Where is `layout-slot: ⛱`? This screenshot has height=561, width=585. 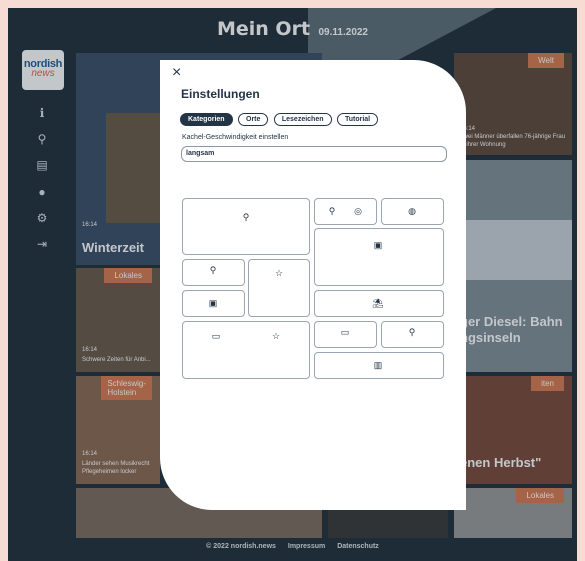
layout-slot: ⛱ is located at coordinates (379, 303).